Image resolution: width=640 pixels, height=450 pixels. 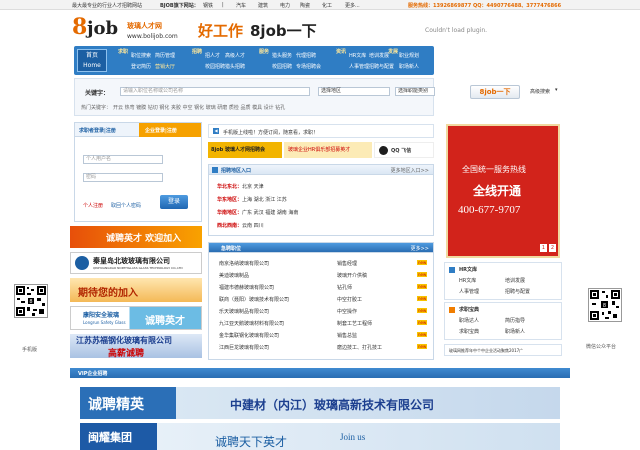 What do you see at coordinates (208, 5) in the screenshot?
I see `network-link-steel: 钢铁` at bounding box center [208, 5].